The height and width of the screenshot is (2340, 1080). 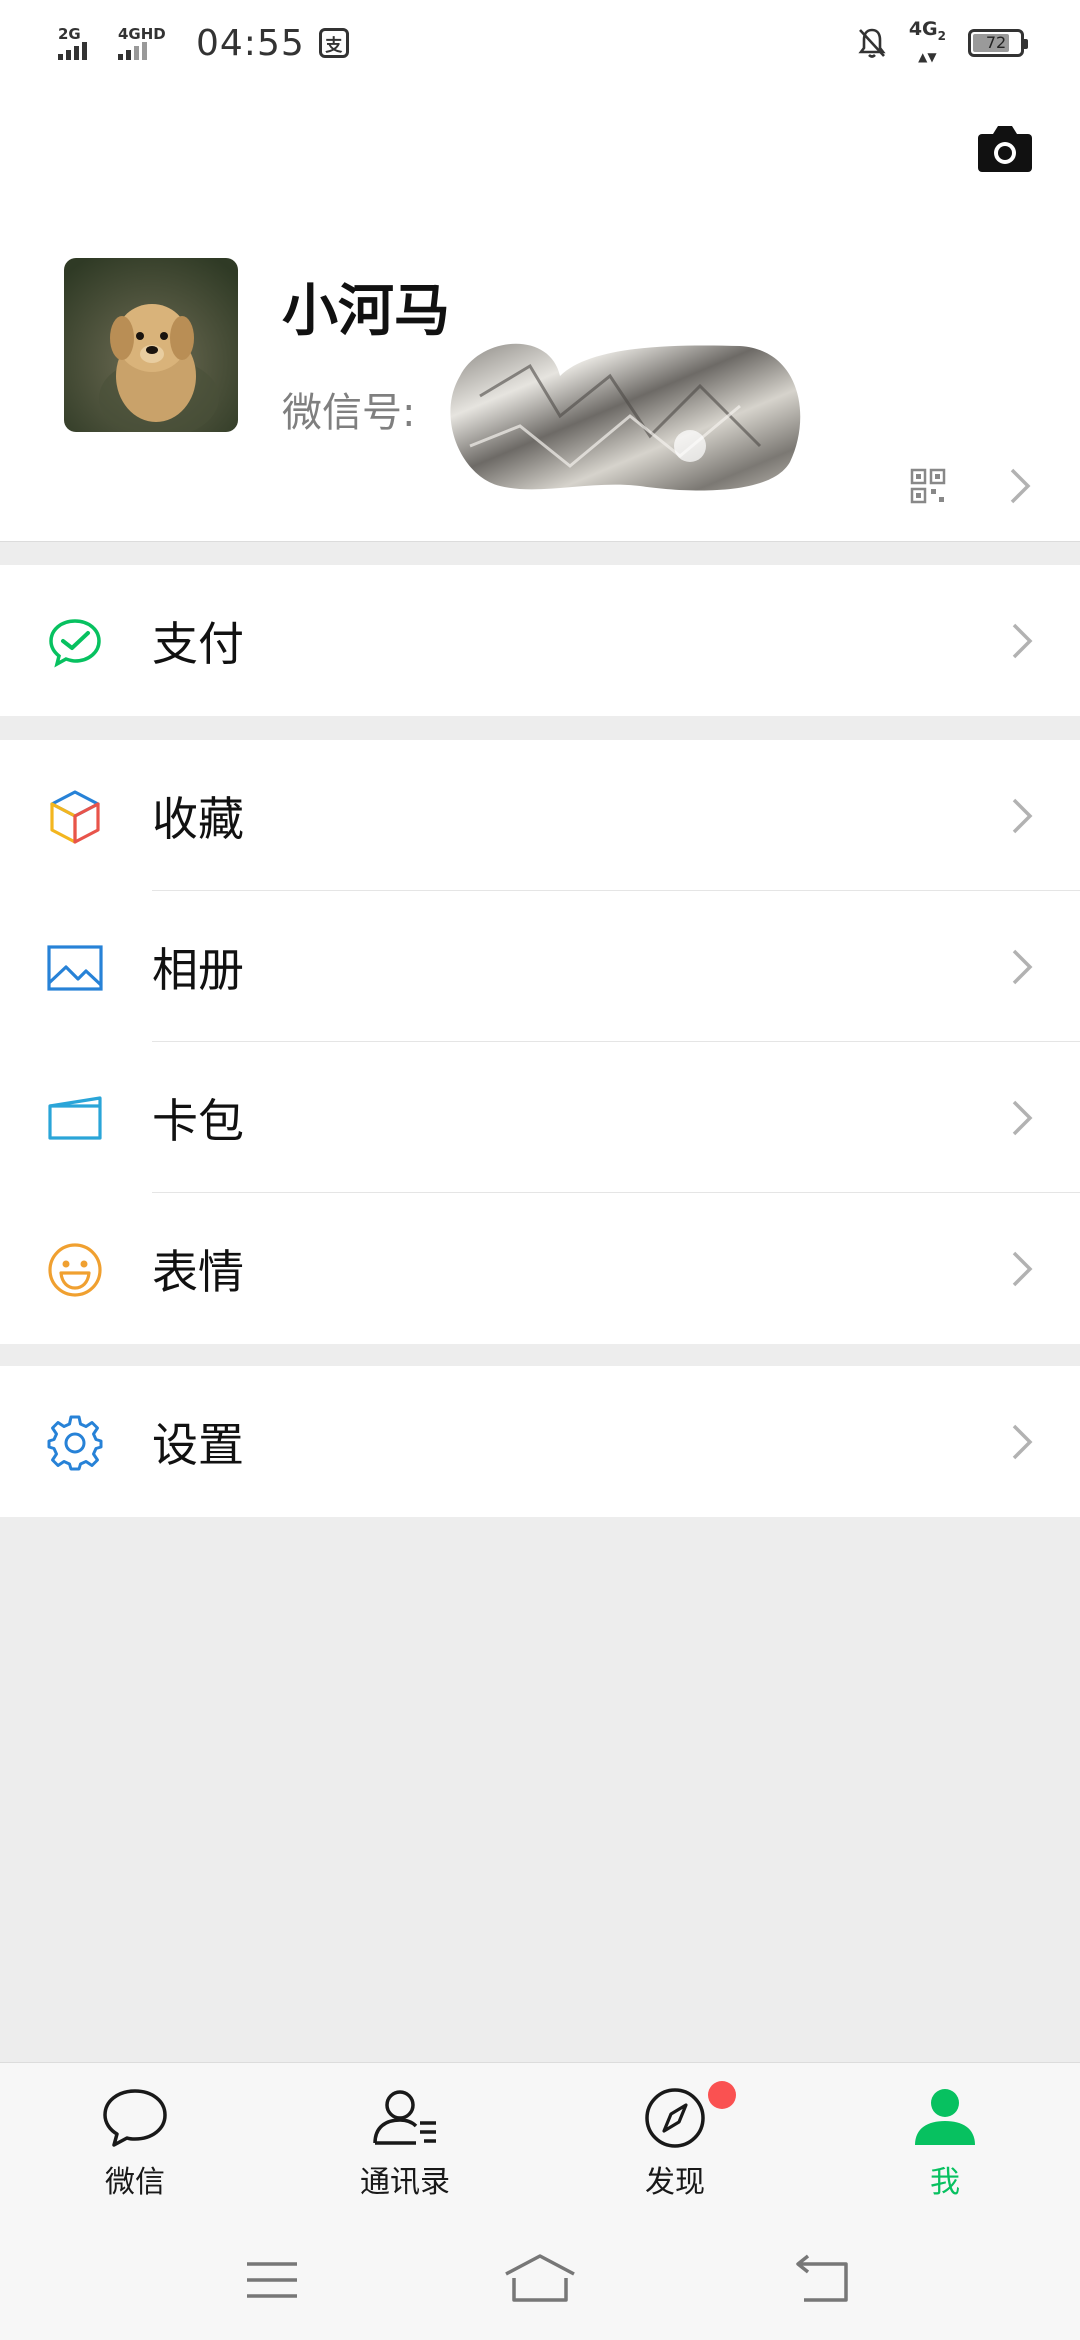 What do you see at coordinates (675, 2182) in the screenshot?
I see `tab-label-discover: 发现` at bounding box center [675, 2182].